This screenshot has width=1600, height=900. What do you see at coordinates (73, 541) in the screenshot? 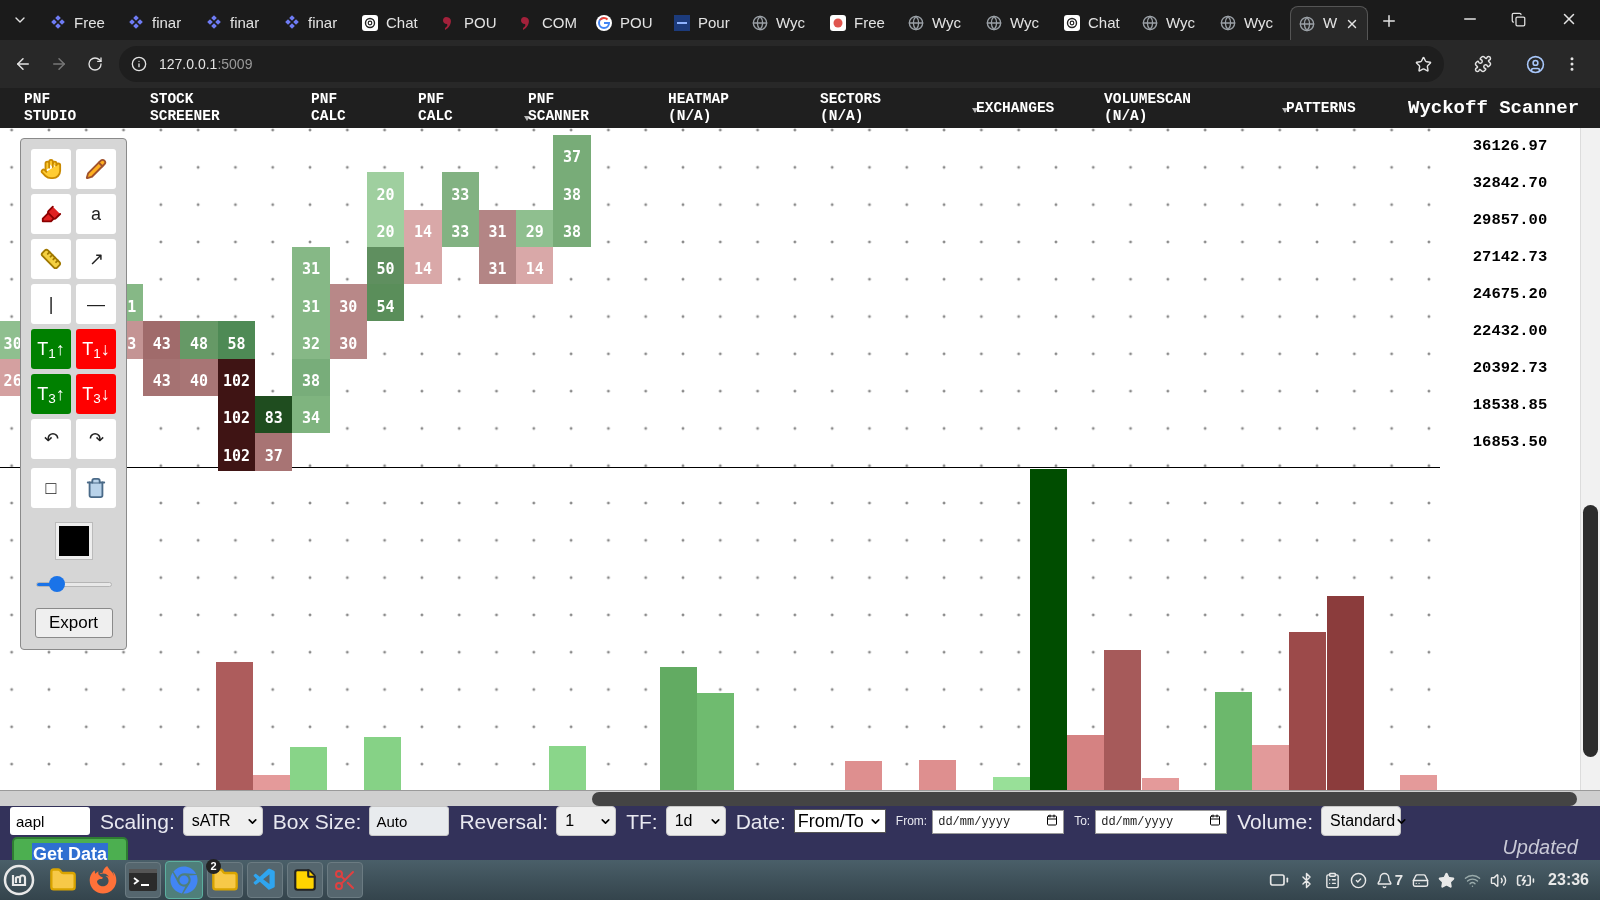
I see `color-swatch` at bounding box center [73, 541].